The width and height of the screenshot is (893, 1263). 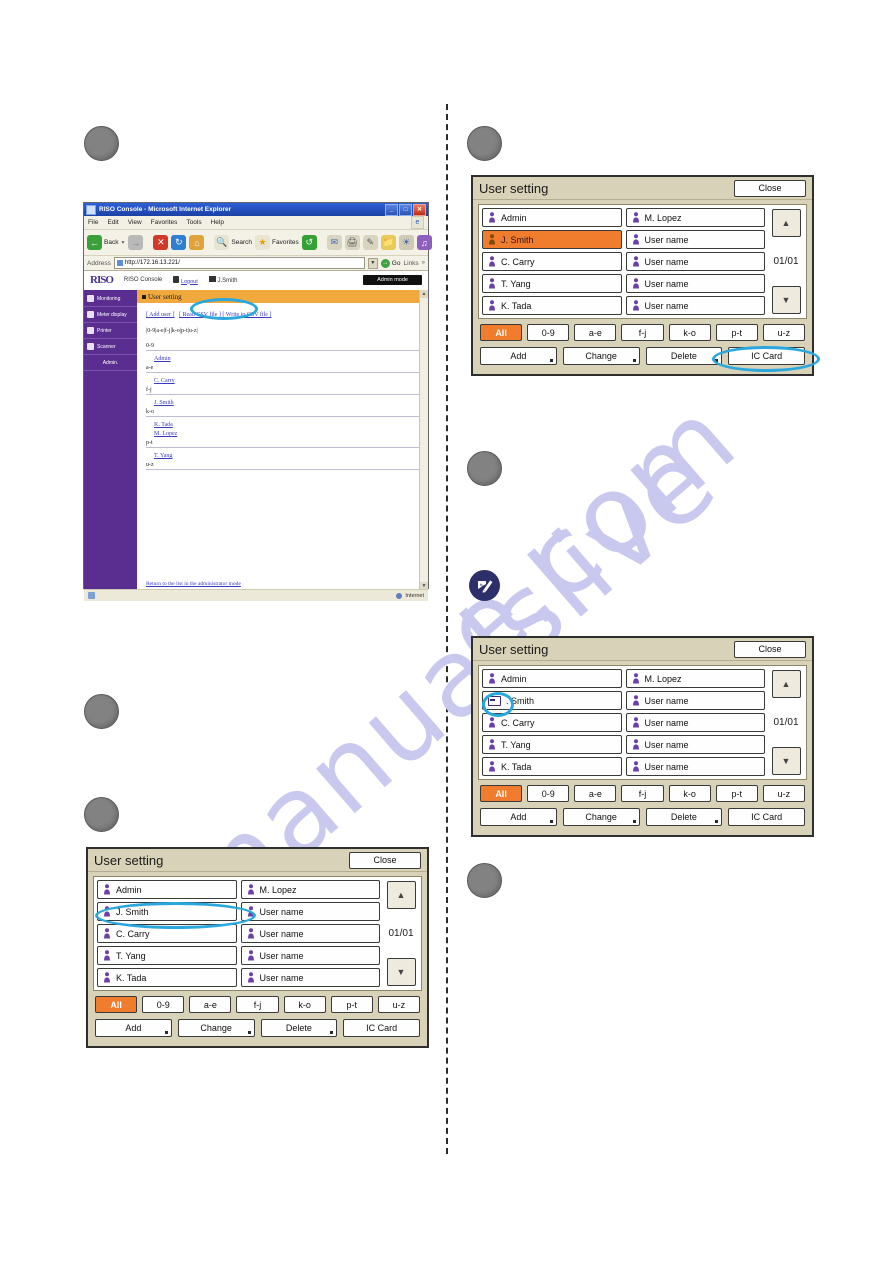 I want to click on messenger-icon: ☀, so click(x=406, y=242).